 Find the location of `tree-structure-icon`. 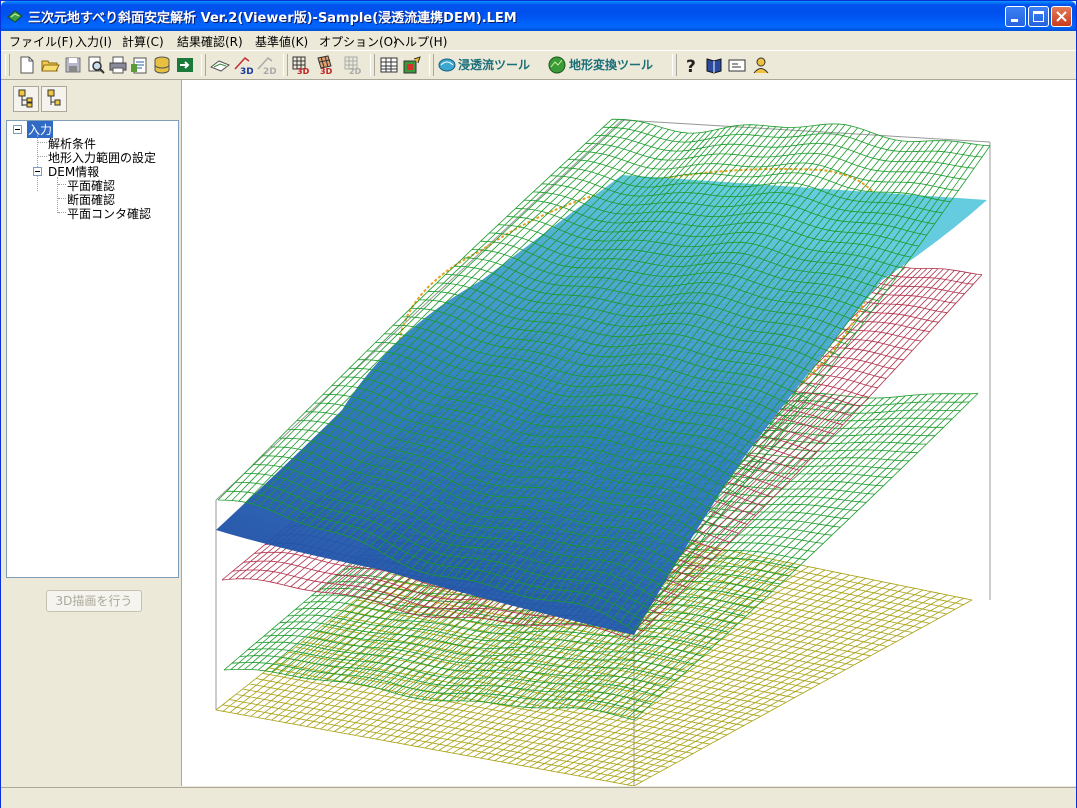

tree-structure-icon is located at coordinates (25, 98).